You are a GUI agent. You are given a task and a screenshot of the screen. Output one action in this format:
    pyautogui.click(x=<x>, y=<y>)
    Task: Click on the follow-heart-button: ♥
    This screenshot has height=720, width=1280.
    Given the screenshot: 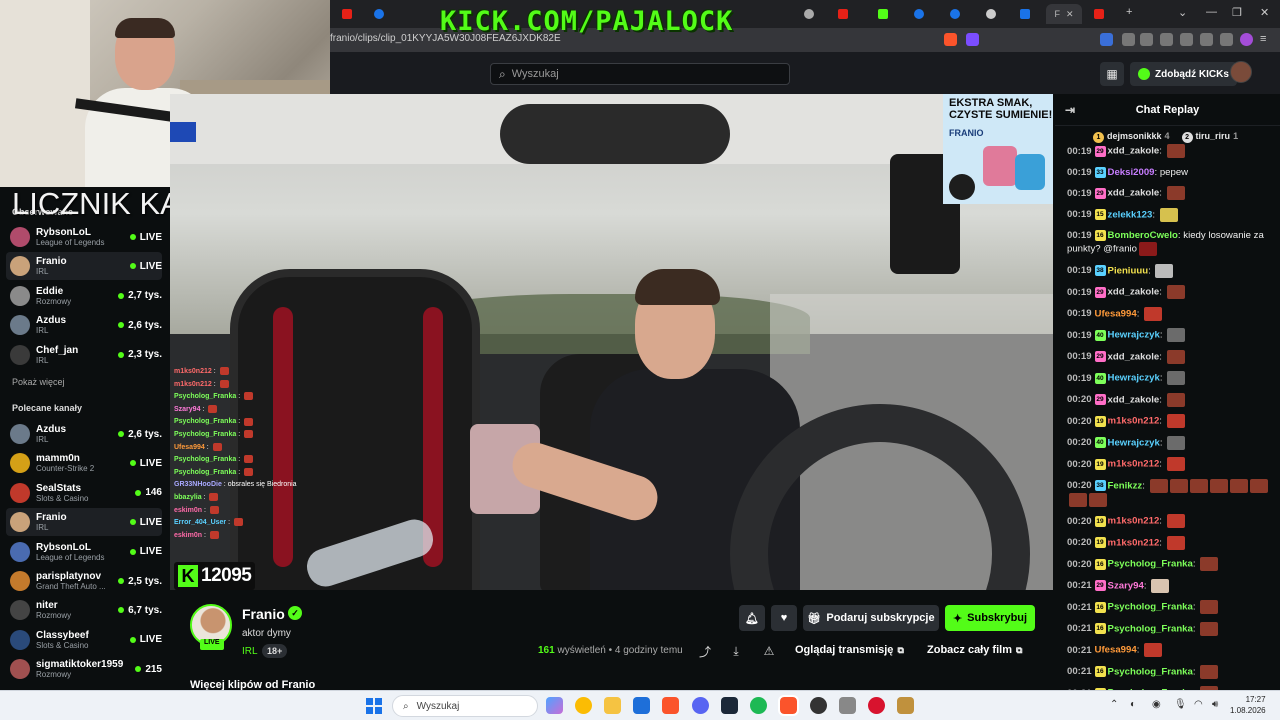 What is the action you would take?
    pyautogui.click(x=784, y=618)
    